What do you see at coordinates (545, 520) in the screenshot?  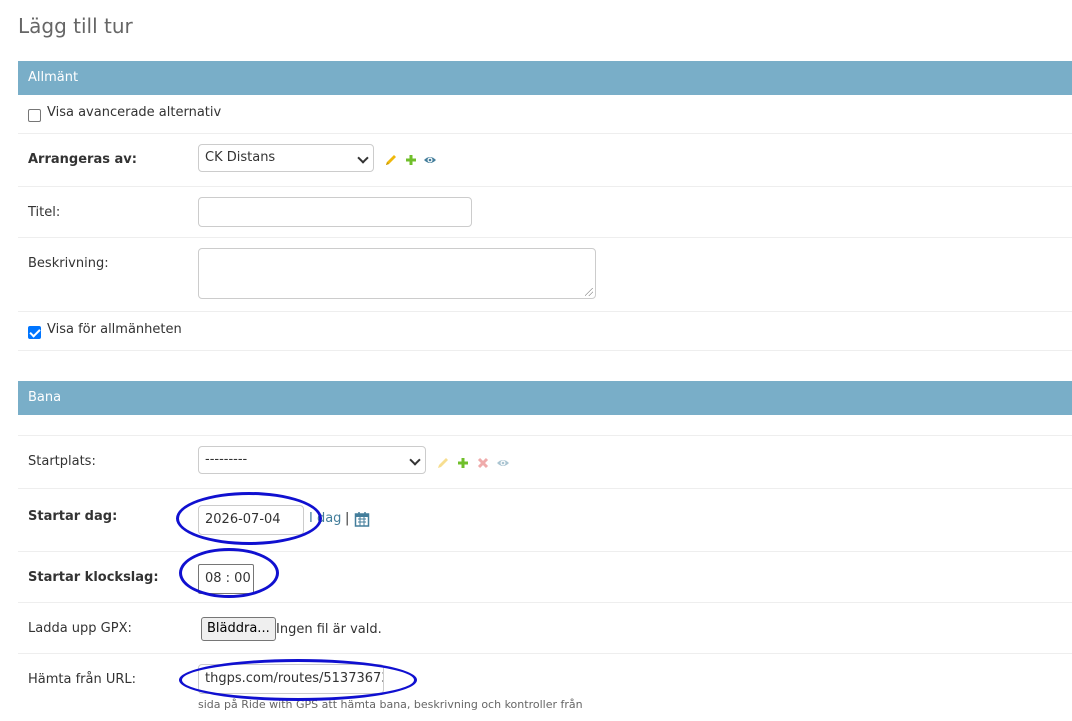 I see `row-start-date: Startar dag: 2026-07-04 I dag |` at bounding box center [545, 520].